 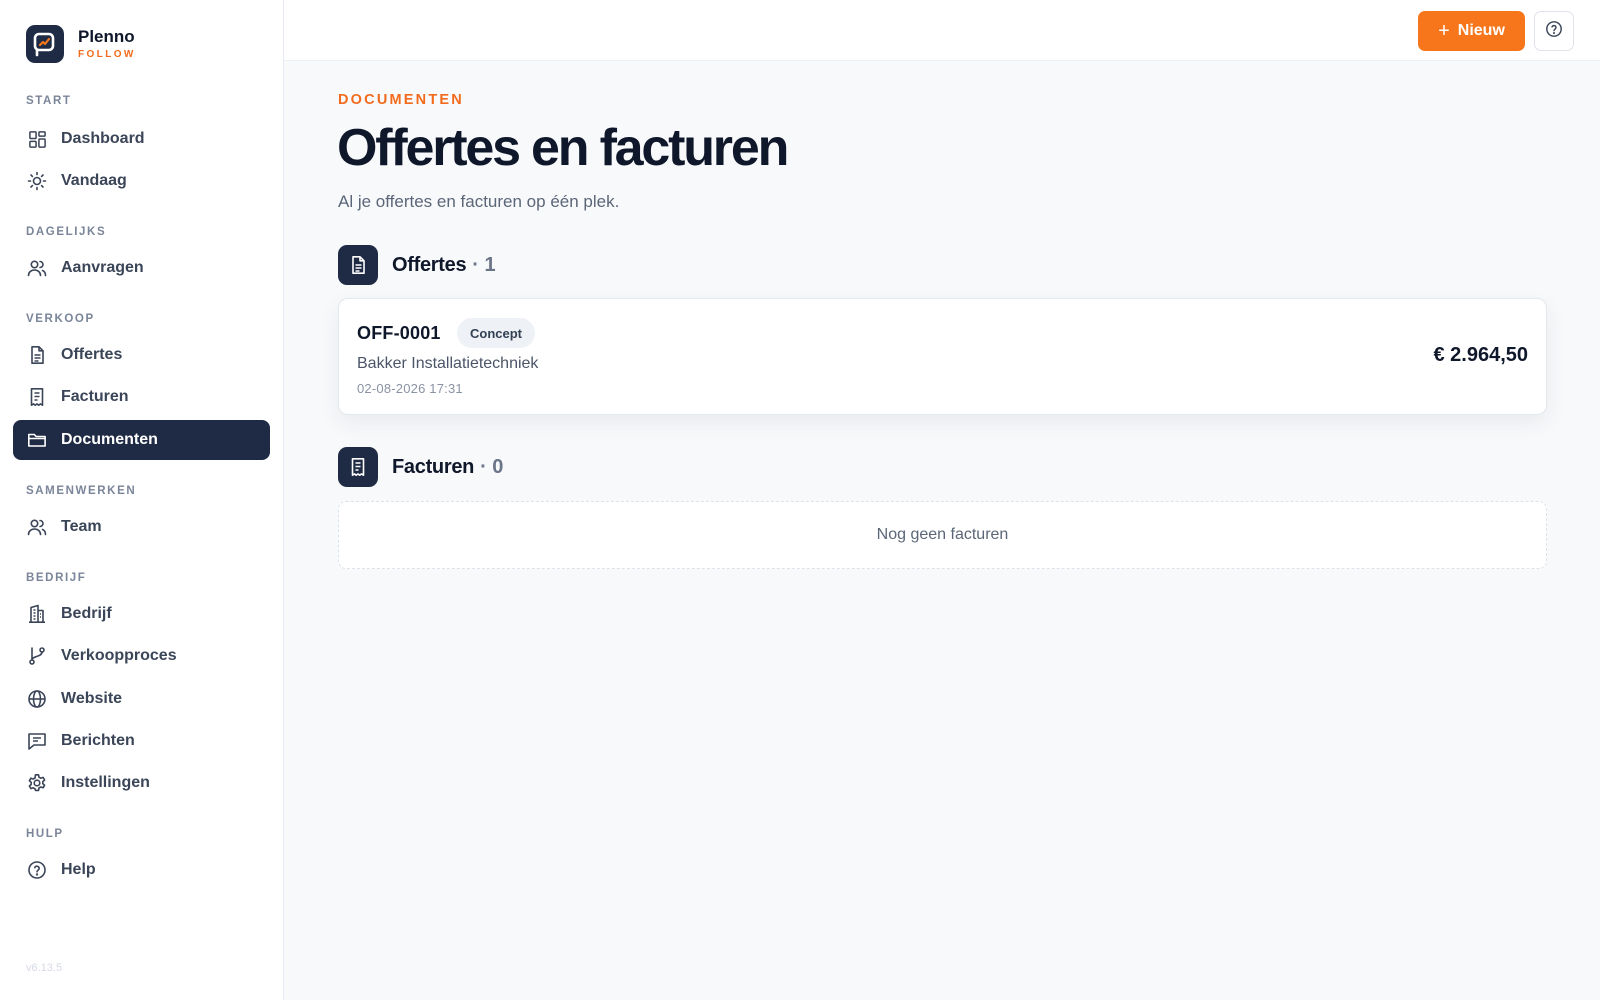 I want to click on sidebar-item-label: Offertes, so click(x=92, y=354).